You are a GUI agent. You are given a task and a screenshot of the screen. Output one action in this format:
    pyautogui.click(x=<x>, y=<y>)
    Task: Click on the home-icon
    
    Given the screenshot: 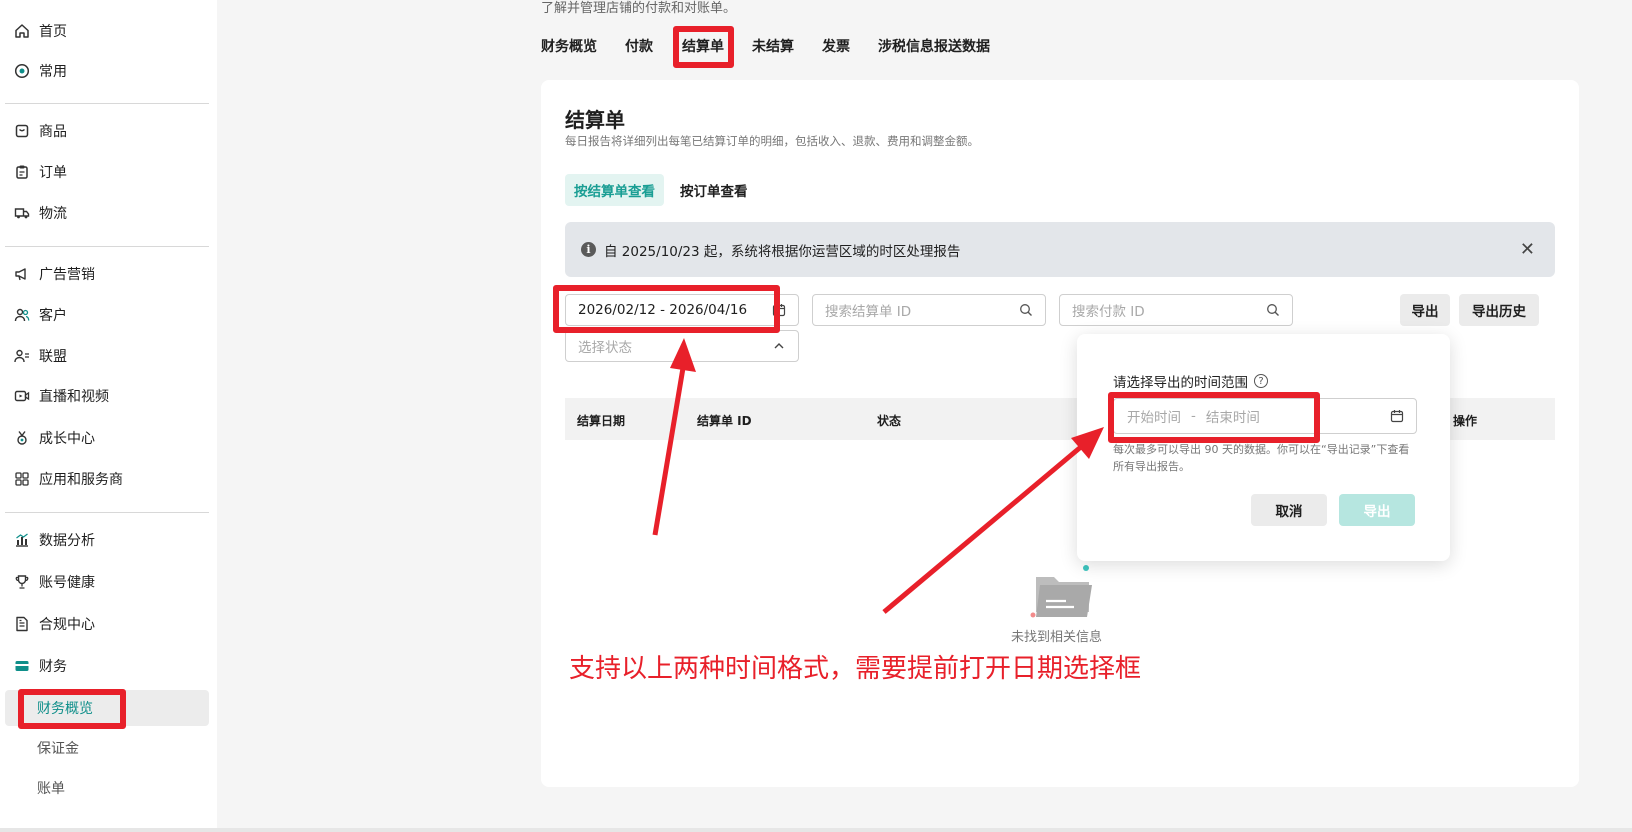 What is the action you would take?
    pyautogui.click(x=22, y=31)
    